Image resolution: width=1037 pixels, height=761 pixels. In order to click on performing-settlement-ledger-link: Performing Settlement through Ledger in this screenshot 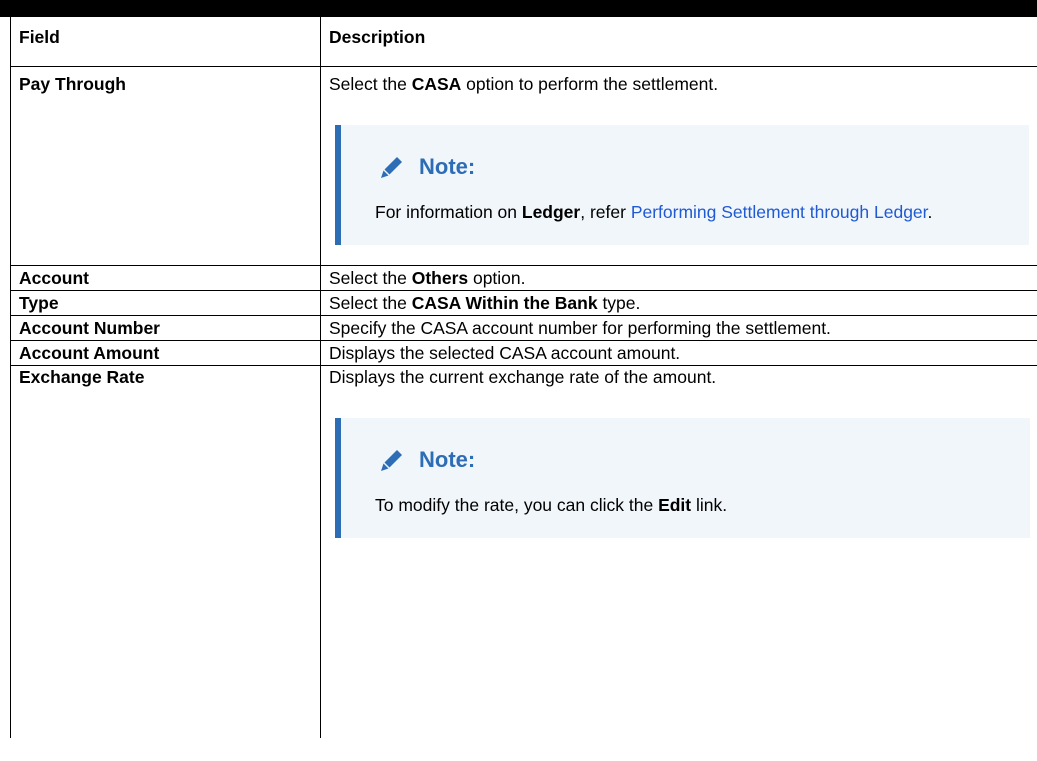, I will do `click(779, 212)`.